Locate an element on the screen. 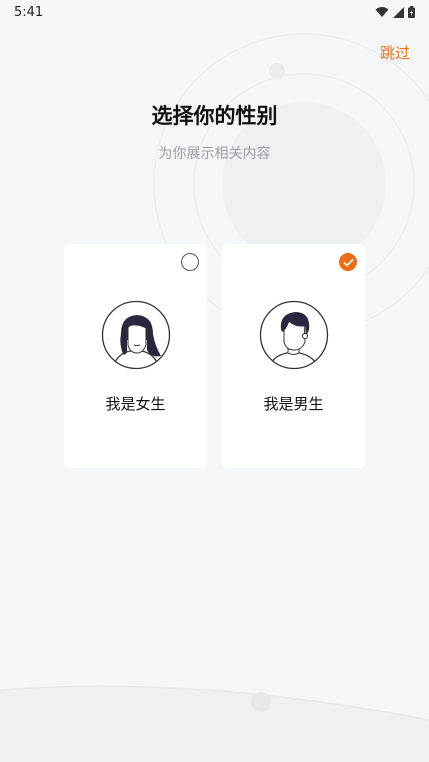 This screenshot has width=429, height=762. wifi-icon is located at coordinates (382, 12).